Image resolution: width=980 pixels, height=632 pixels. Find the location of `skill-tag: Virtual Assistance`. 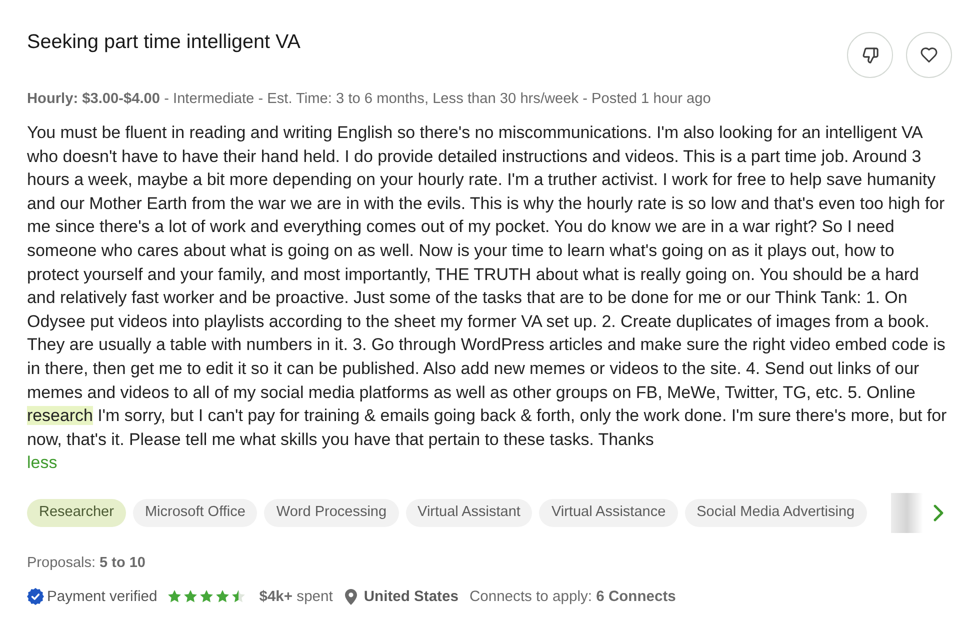

skill-tag: Virtual Assistance is located at coordinates (608, 512).